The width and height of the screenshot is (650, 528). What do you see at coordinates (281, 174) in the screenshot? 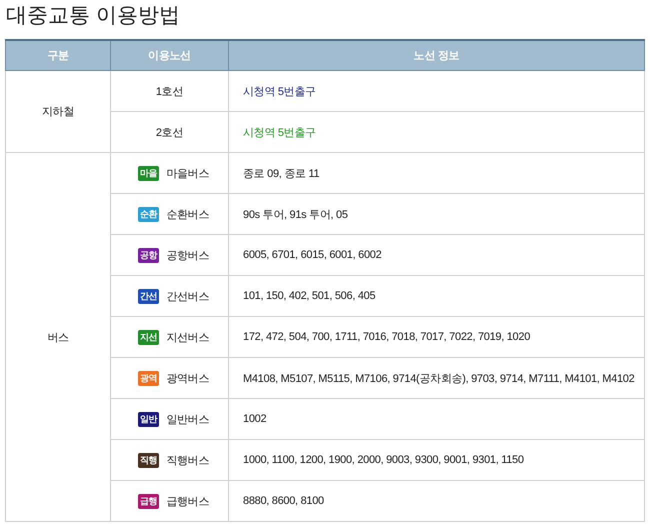
I see `route-info: 종로 09, 종로 11` at bounding box center [281, 174].